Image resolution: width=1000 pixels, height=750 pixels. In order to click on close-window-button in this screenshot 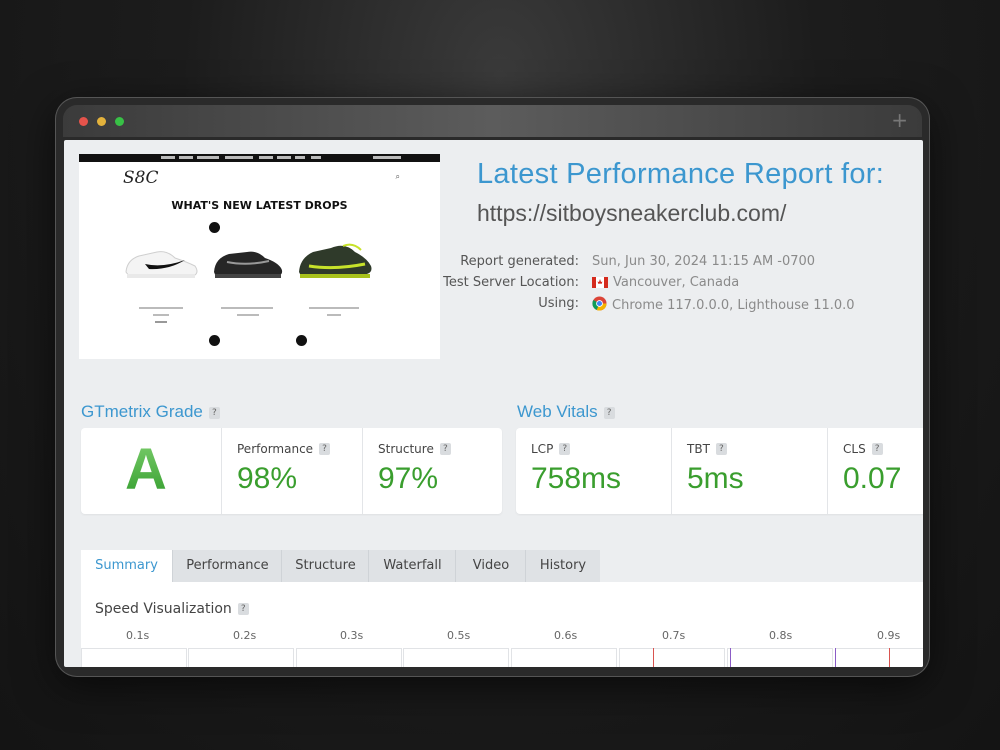, I will do `click(83, 121)`.